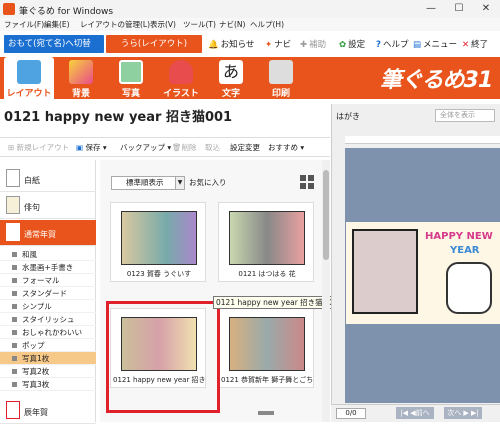  Describe the element at coordinates (181, 72) in the screenshot. I see `illust-icon` at that location.